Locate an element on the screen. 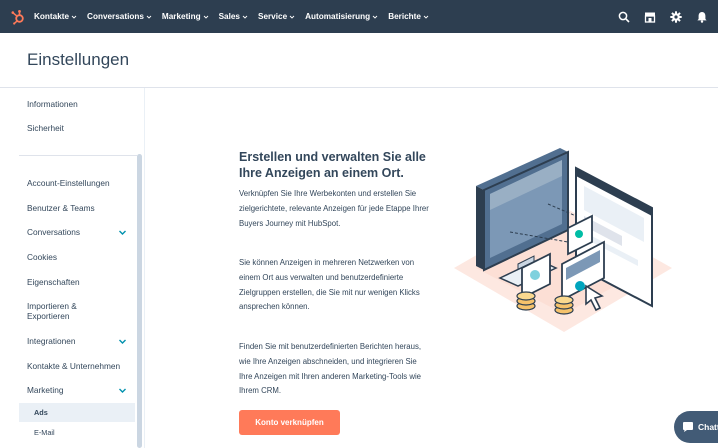 Image resolution: width=718 pixels, height=448 pixels. nav-label: Kontakte is located at coordinates (52, 16).